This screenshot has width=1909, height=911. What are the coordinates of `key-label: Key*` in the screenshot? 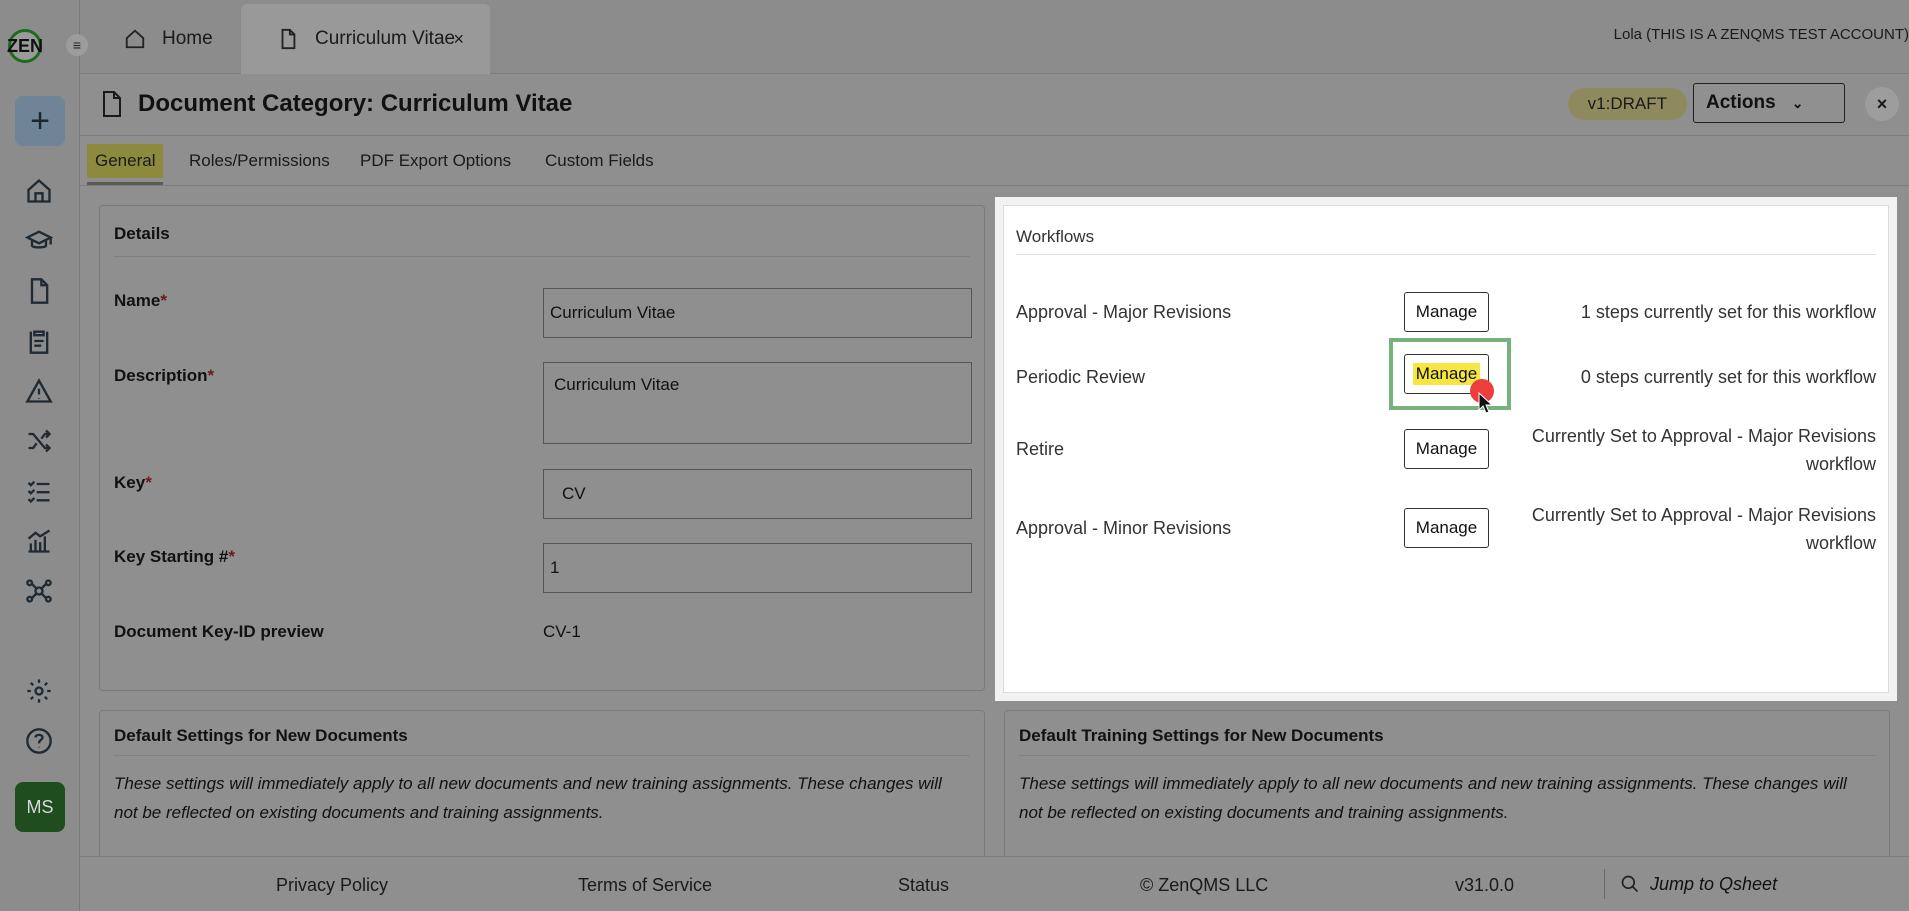 It's located at (133, 482).